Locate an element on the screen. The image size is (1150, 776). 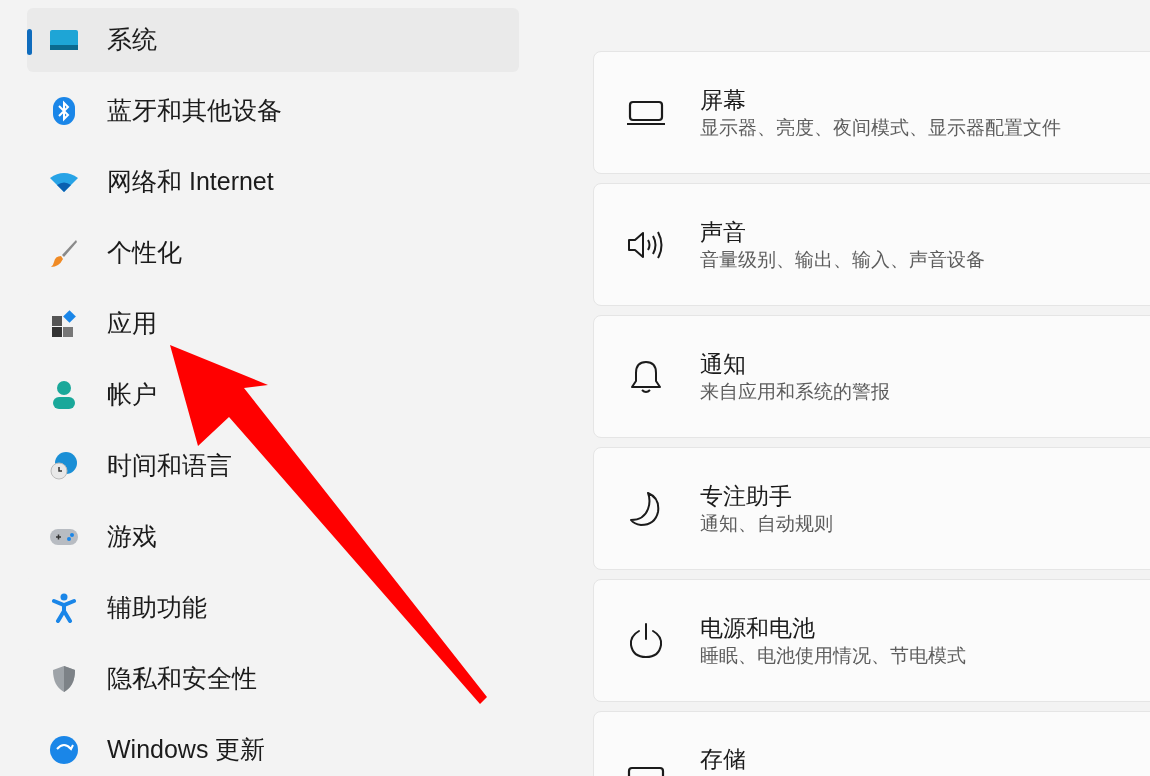
settings-card: 电源和电池 睡眠、电池使用情况、节电模式 is located at coordinates (871, 640).